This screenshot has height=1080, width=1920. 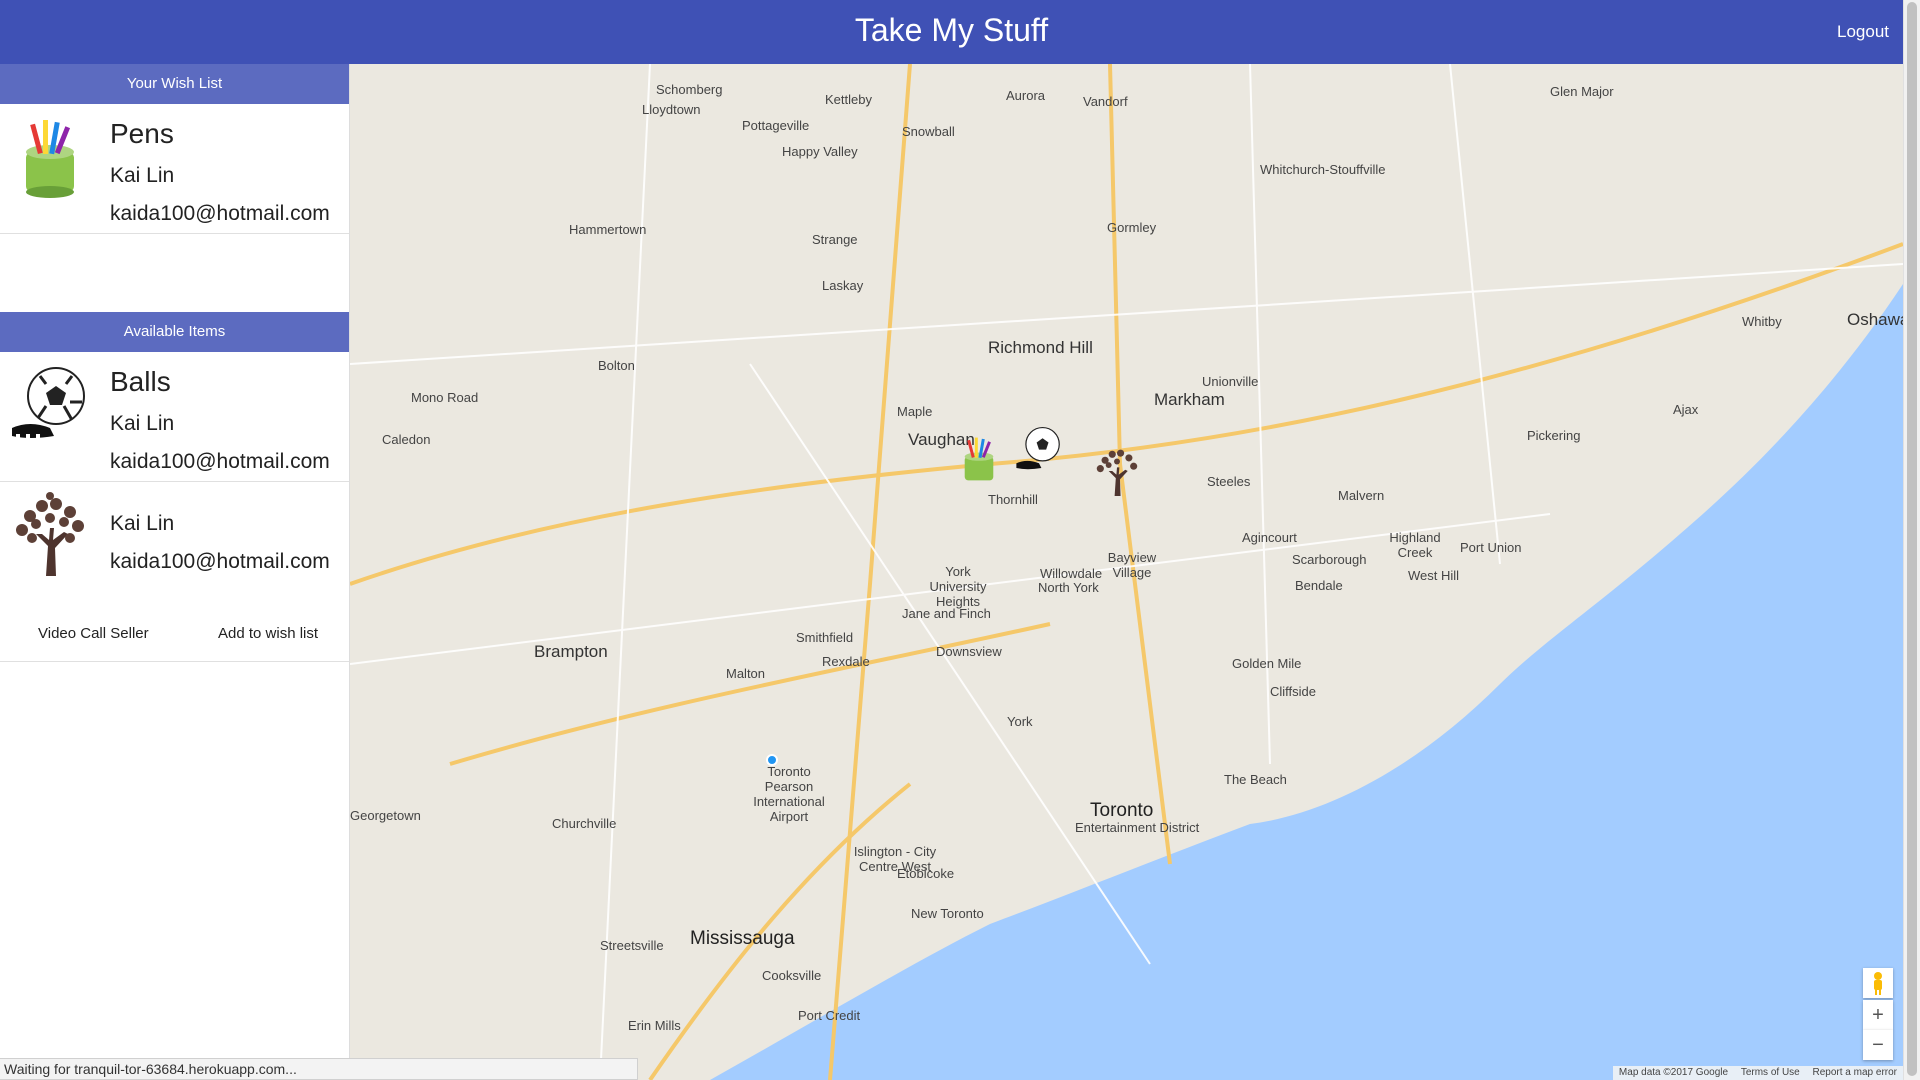 I want to click on map-label: Willowdale, so click(x=1071, y=573).